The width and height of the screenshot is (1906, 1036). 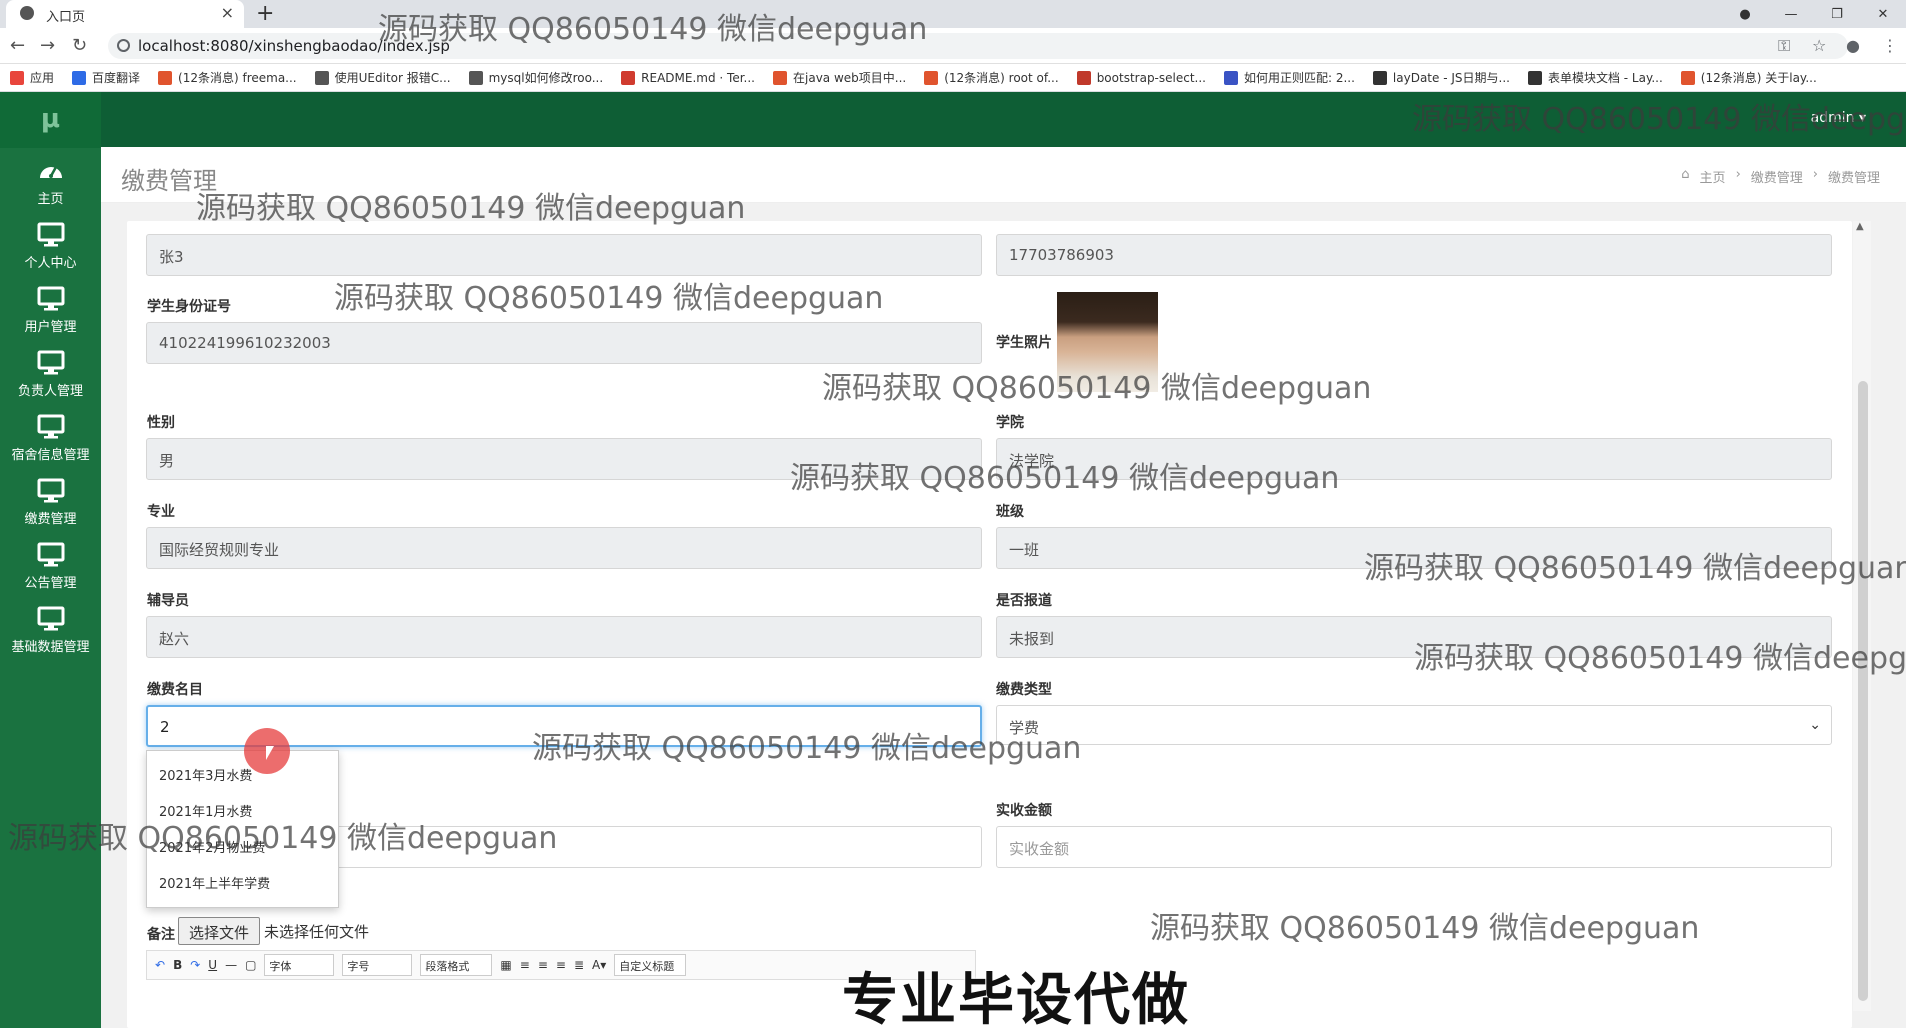 I want to click on fee-type-selected: 学费, so click(x=1024, y=728).